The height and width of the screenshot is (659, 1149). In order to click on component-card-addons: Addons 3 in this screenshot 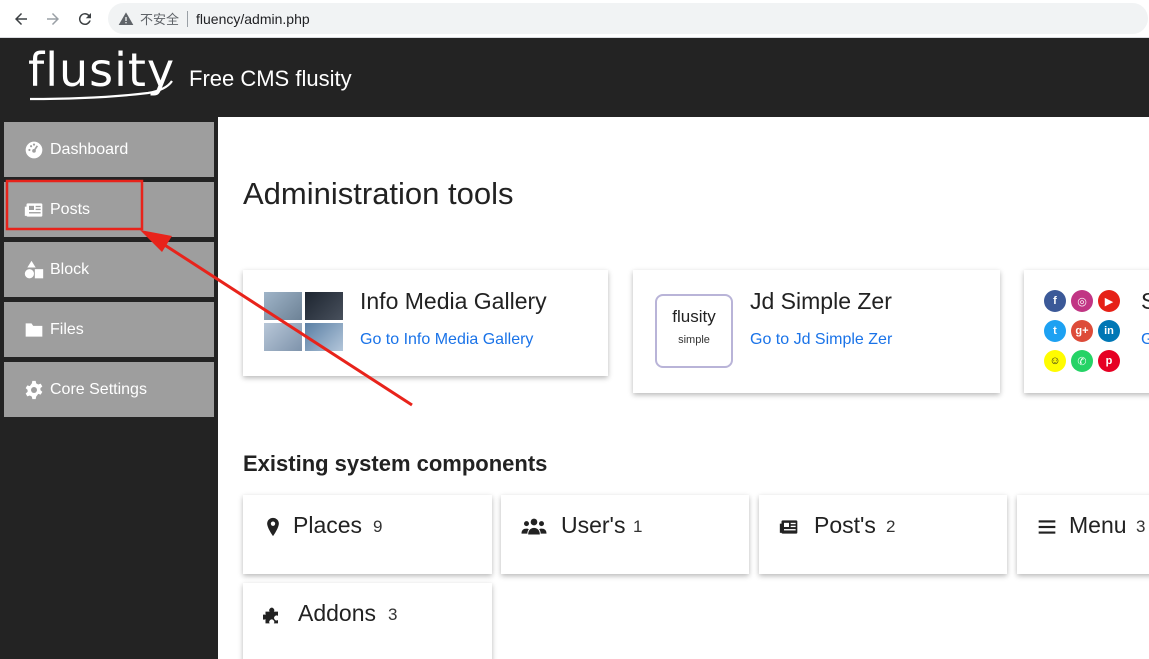, I will do `click(367, 621)`.